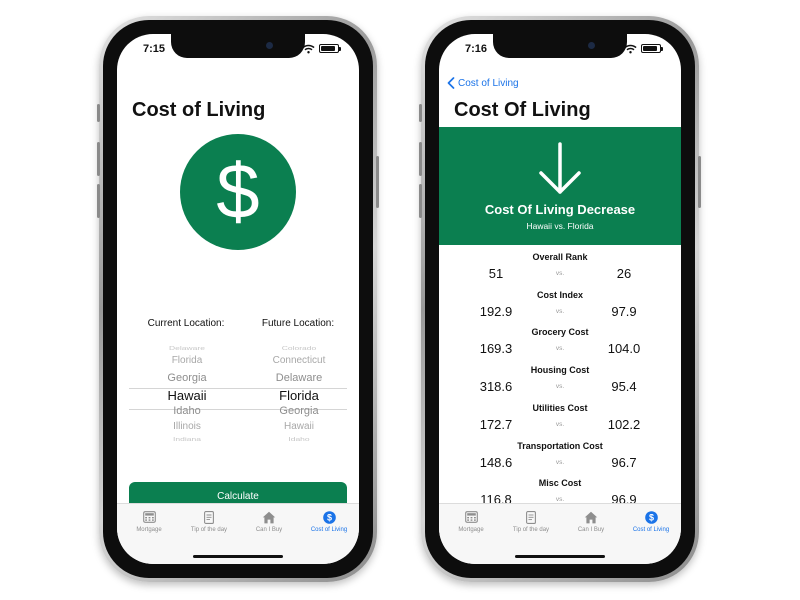 This screenshot has height=600, width=800. Describe the element at coordinates (451, 83) in the screenshot. I see `chevron-left-icon` at that location.